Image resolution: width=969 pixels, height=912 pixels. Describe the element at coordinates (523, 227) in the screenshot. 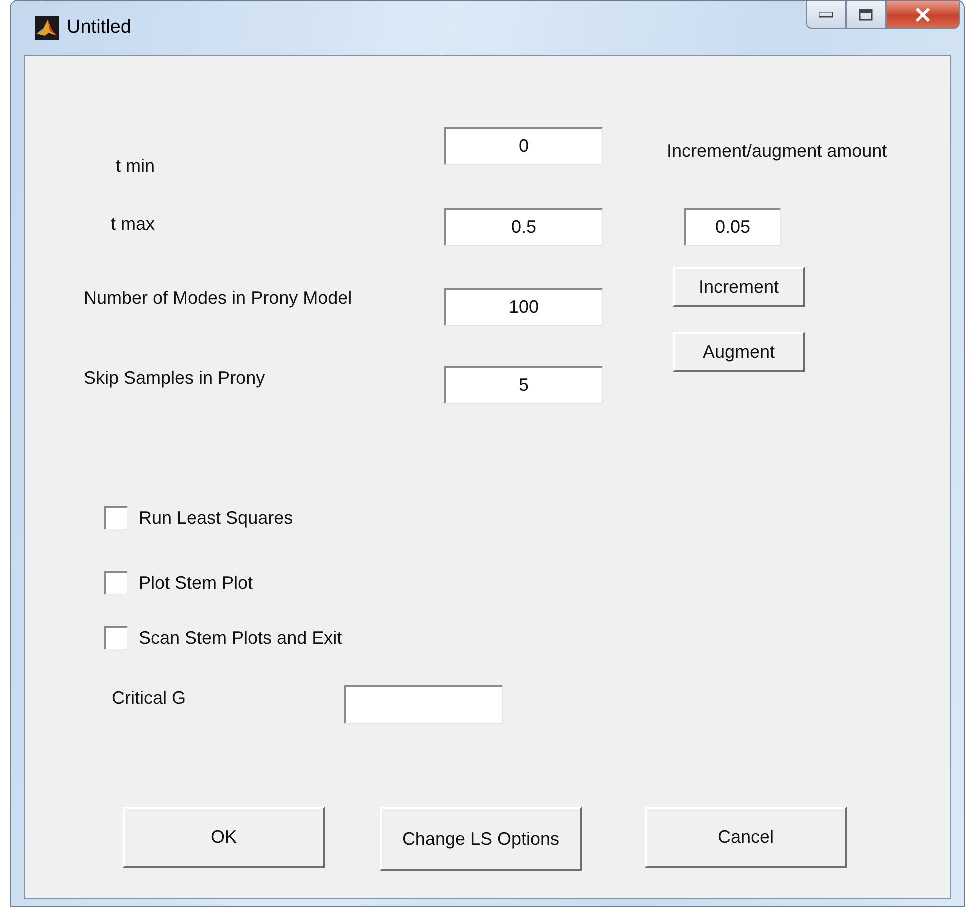

I see `input-field: 0.5` at that location.